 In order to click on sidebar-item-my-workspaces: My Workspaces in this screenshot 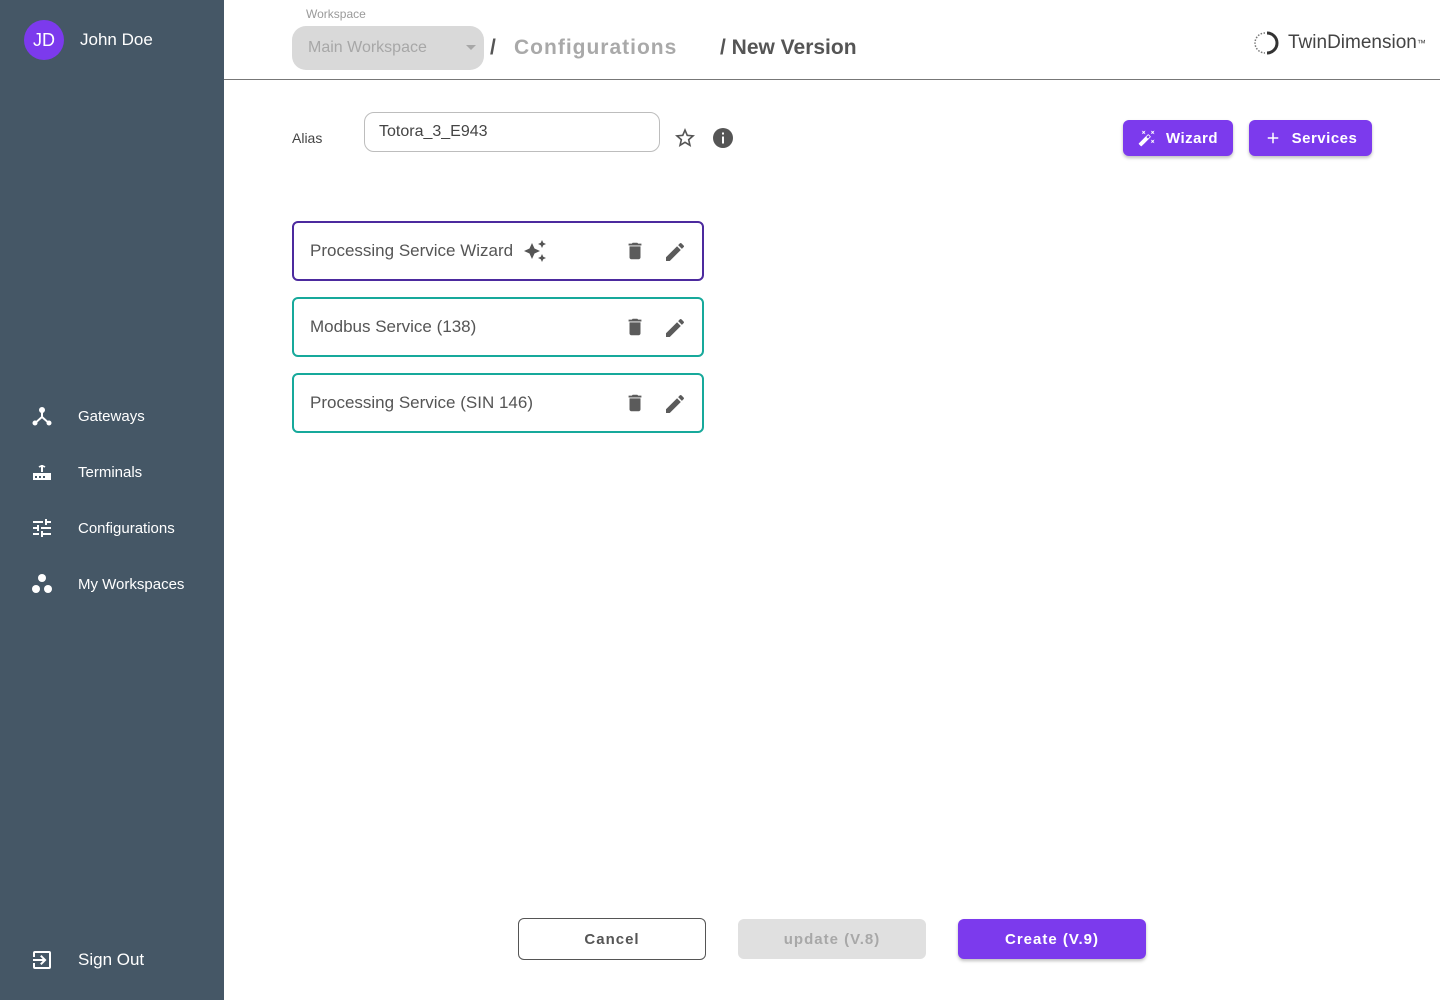, I will do `click(112, 584)`.